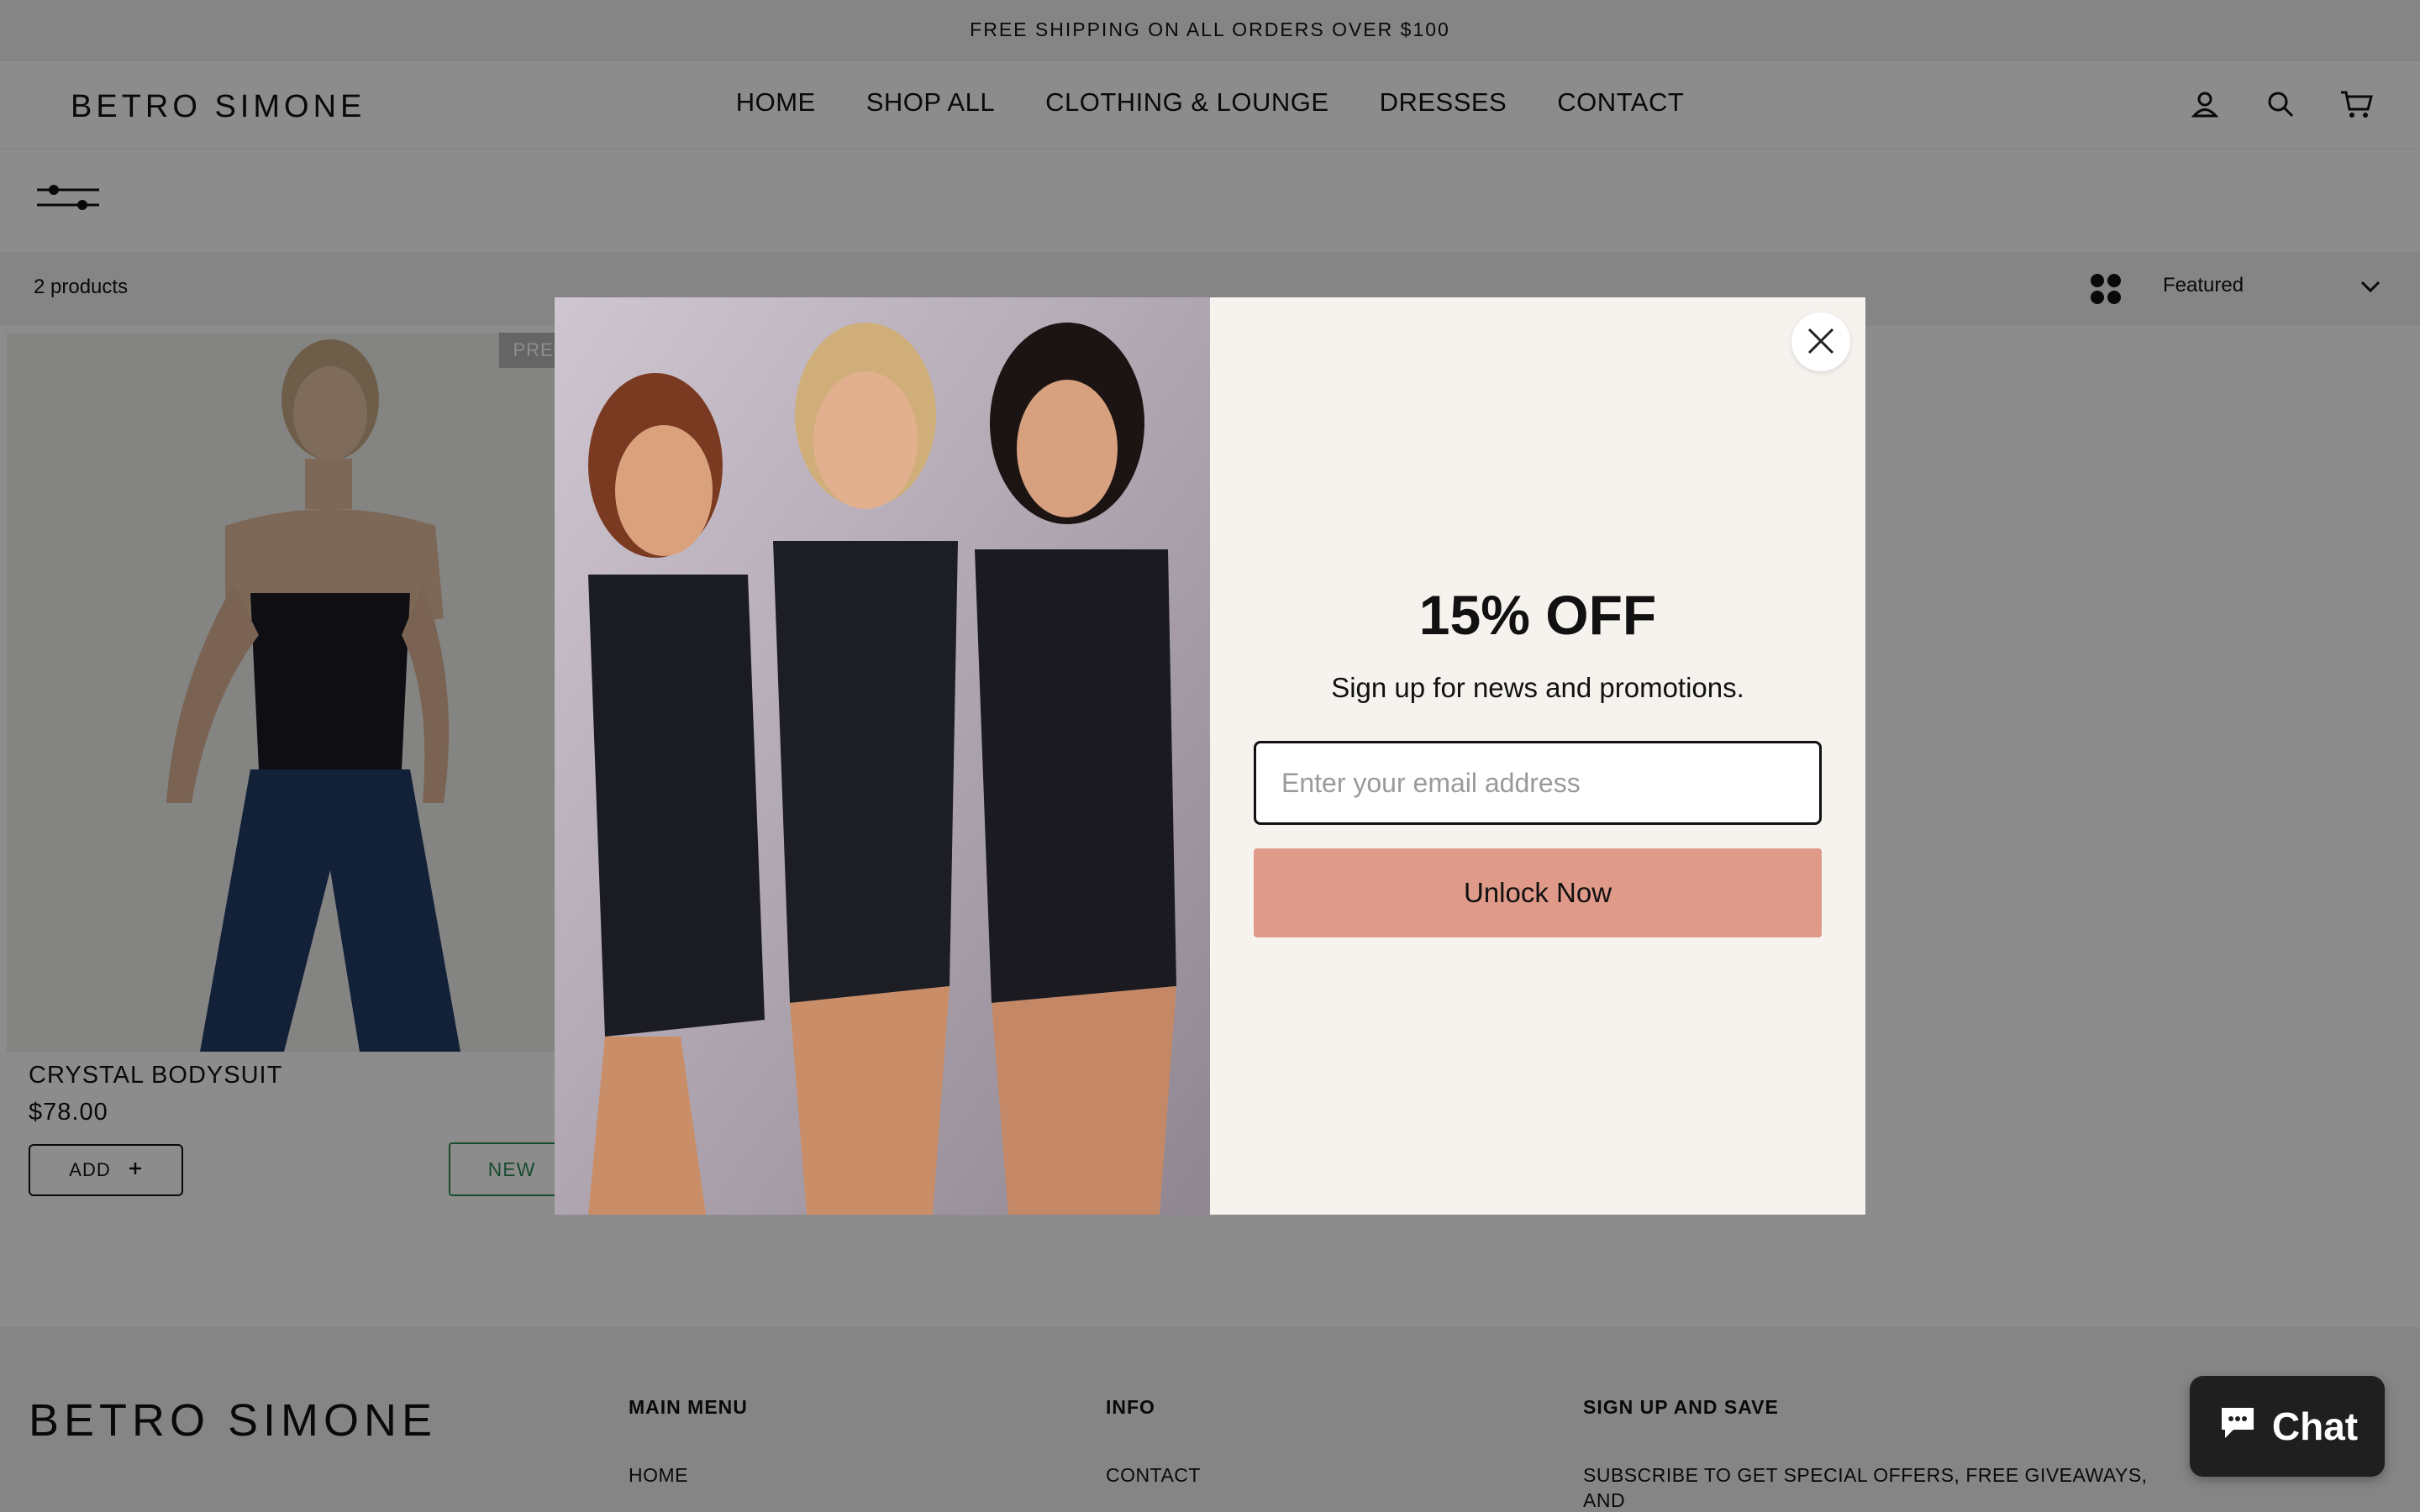 Image resolution: width=2420 pixels, height=1512 pixels. I want to click on chat-label: Chat, so click(2315, 1426).